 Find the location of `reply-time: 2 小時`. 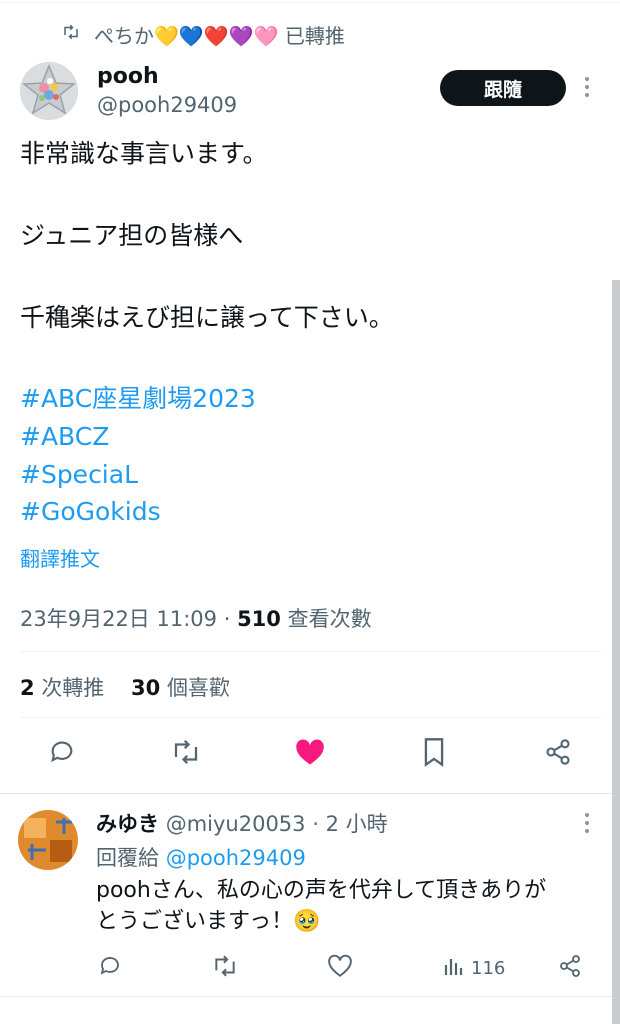

reply-time: 2 小時 is located at coordinates (357, 824).